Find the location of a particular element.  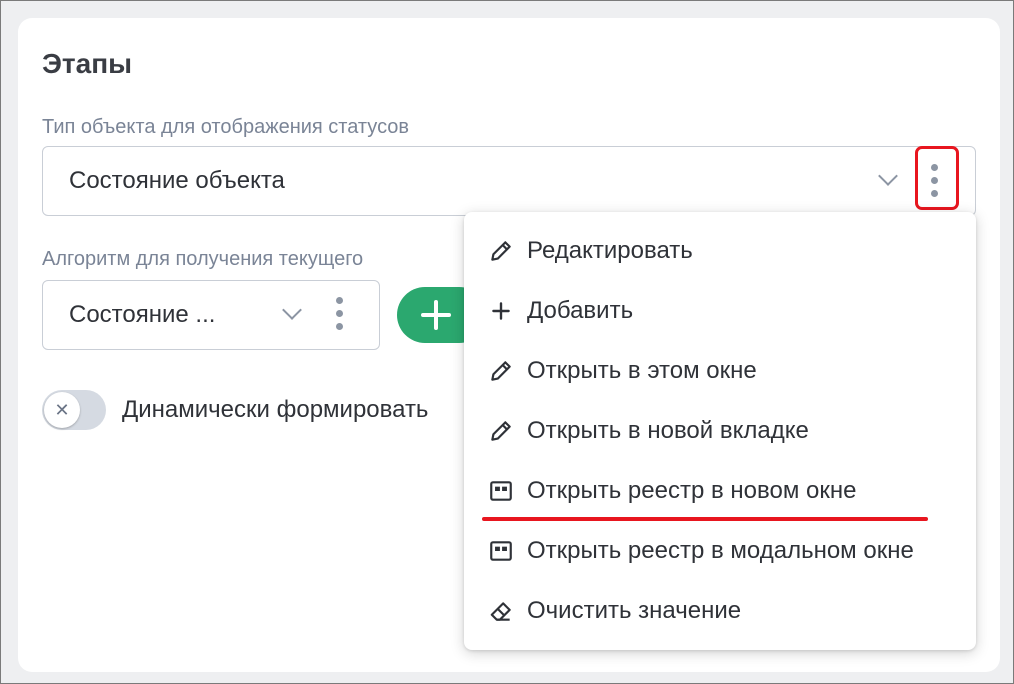

menu-item-label: Редактировать is located at coordinates (610, 250).